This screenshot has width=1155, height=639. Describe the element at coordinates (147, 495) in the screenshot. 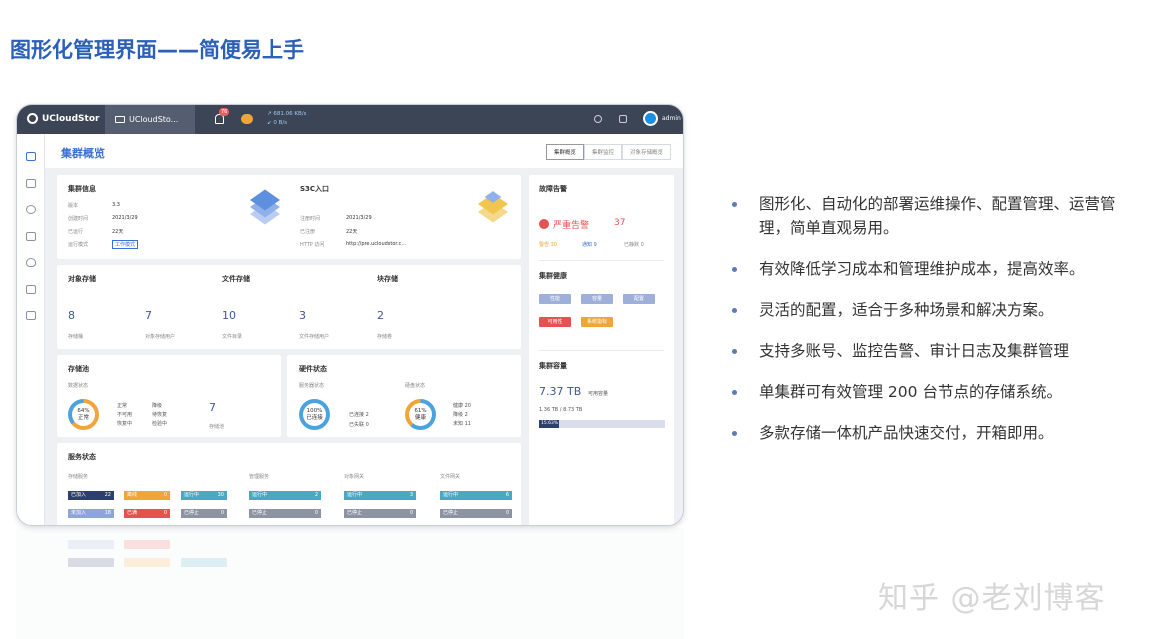

I see `service-bar: 离线 0` at that location.